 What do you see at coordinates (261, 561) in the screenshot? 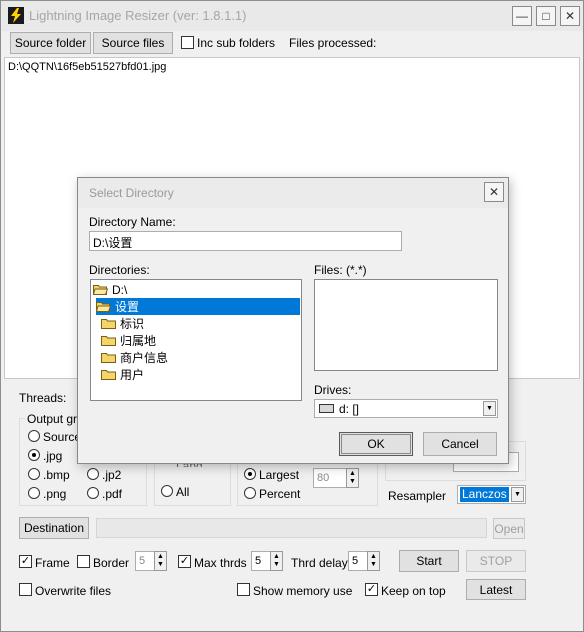
I see `max-thrds-value: 5` at bounding box center [261, 561].